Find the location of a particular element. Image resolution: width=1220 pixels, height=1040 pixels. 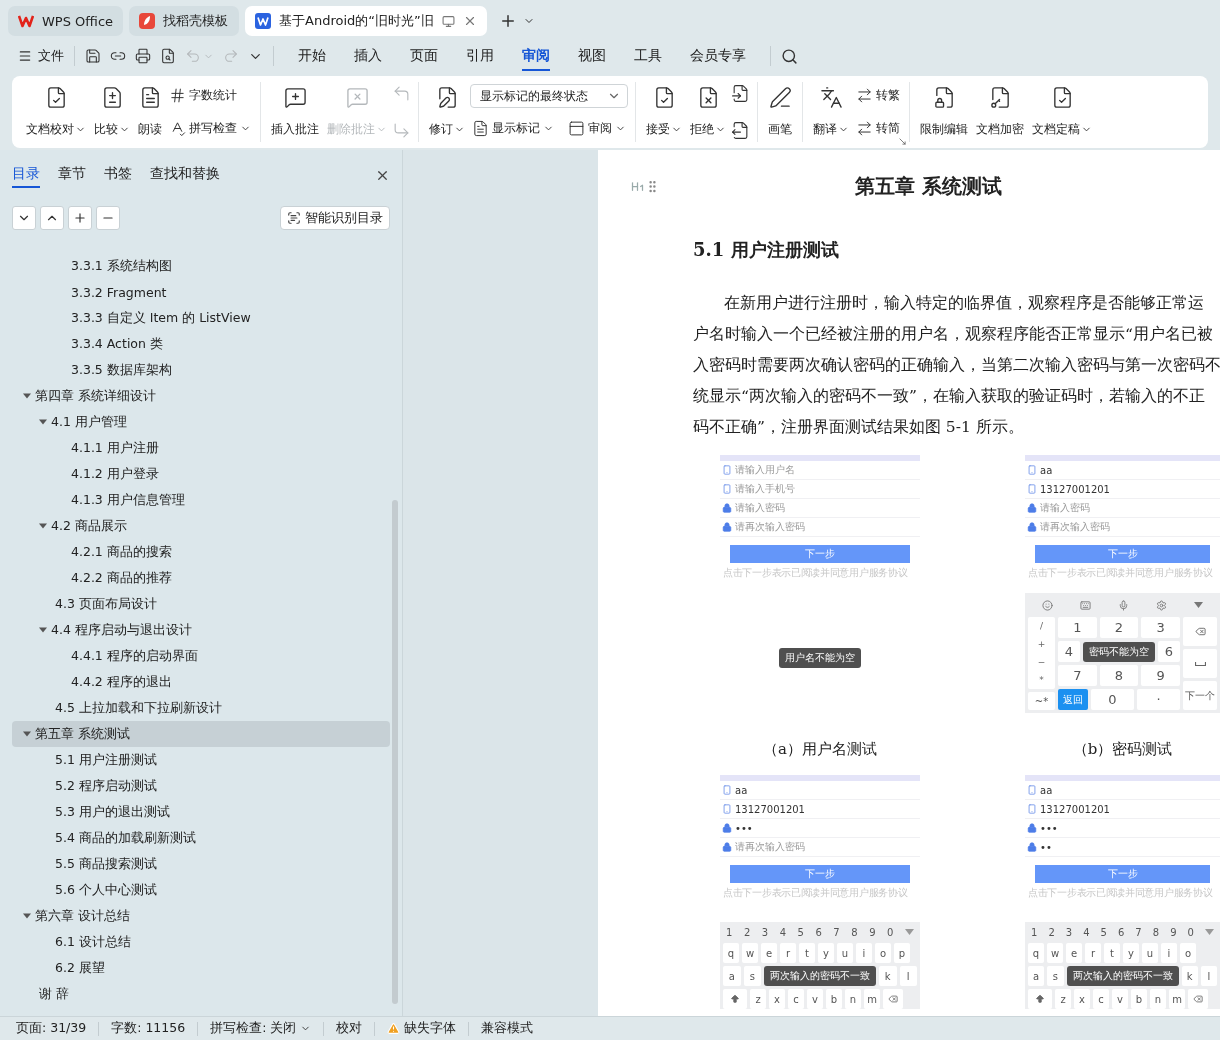

menu-tab: 页面 is located at coordinates (424, 56).